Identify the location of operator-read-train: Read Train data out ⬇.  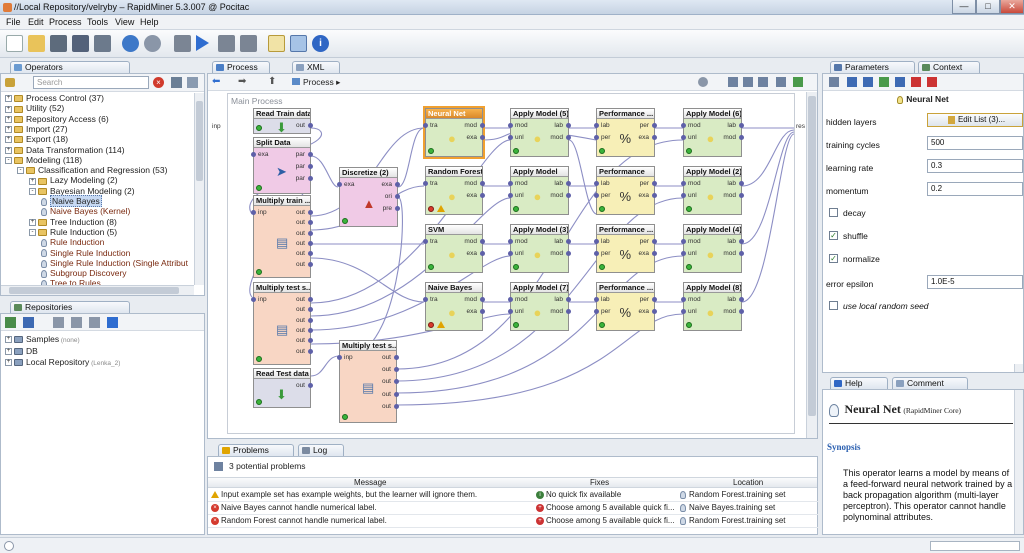
(283, 121).